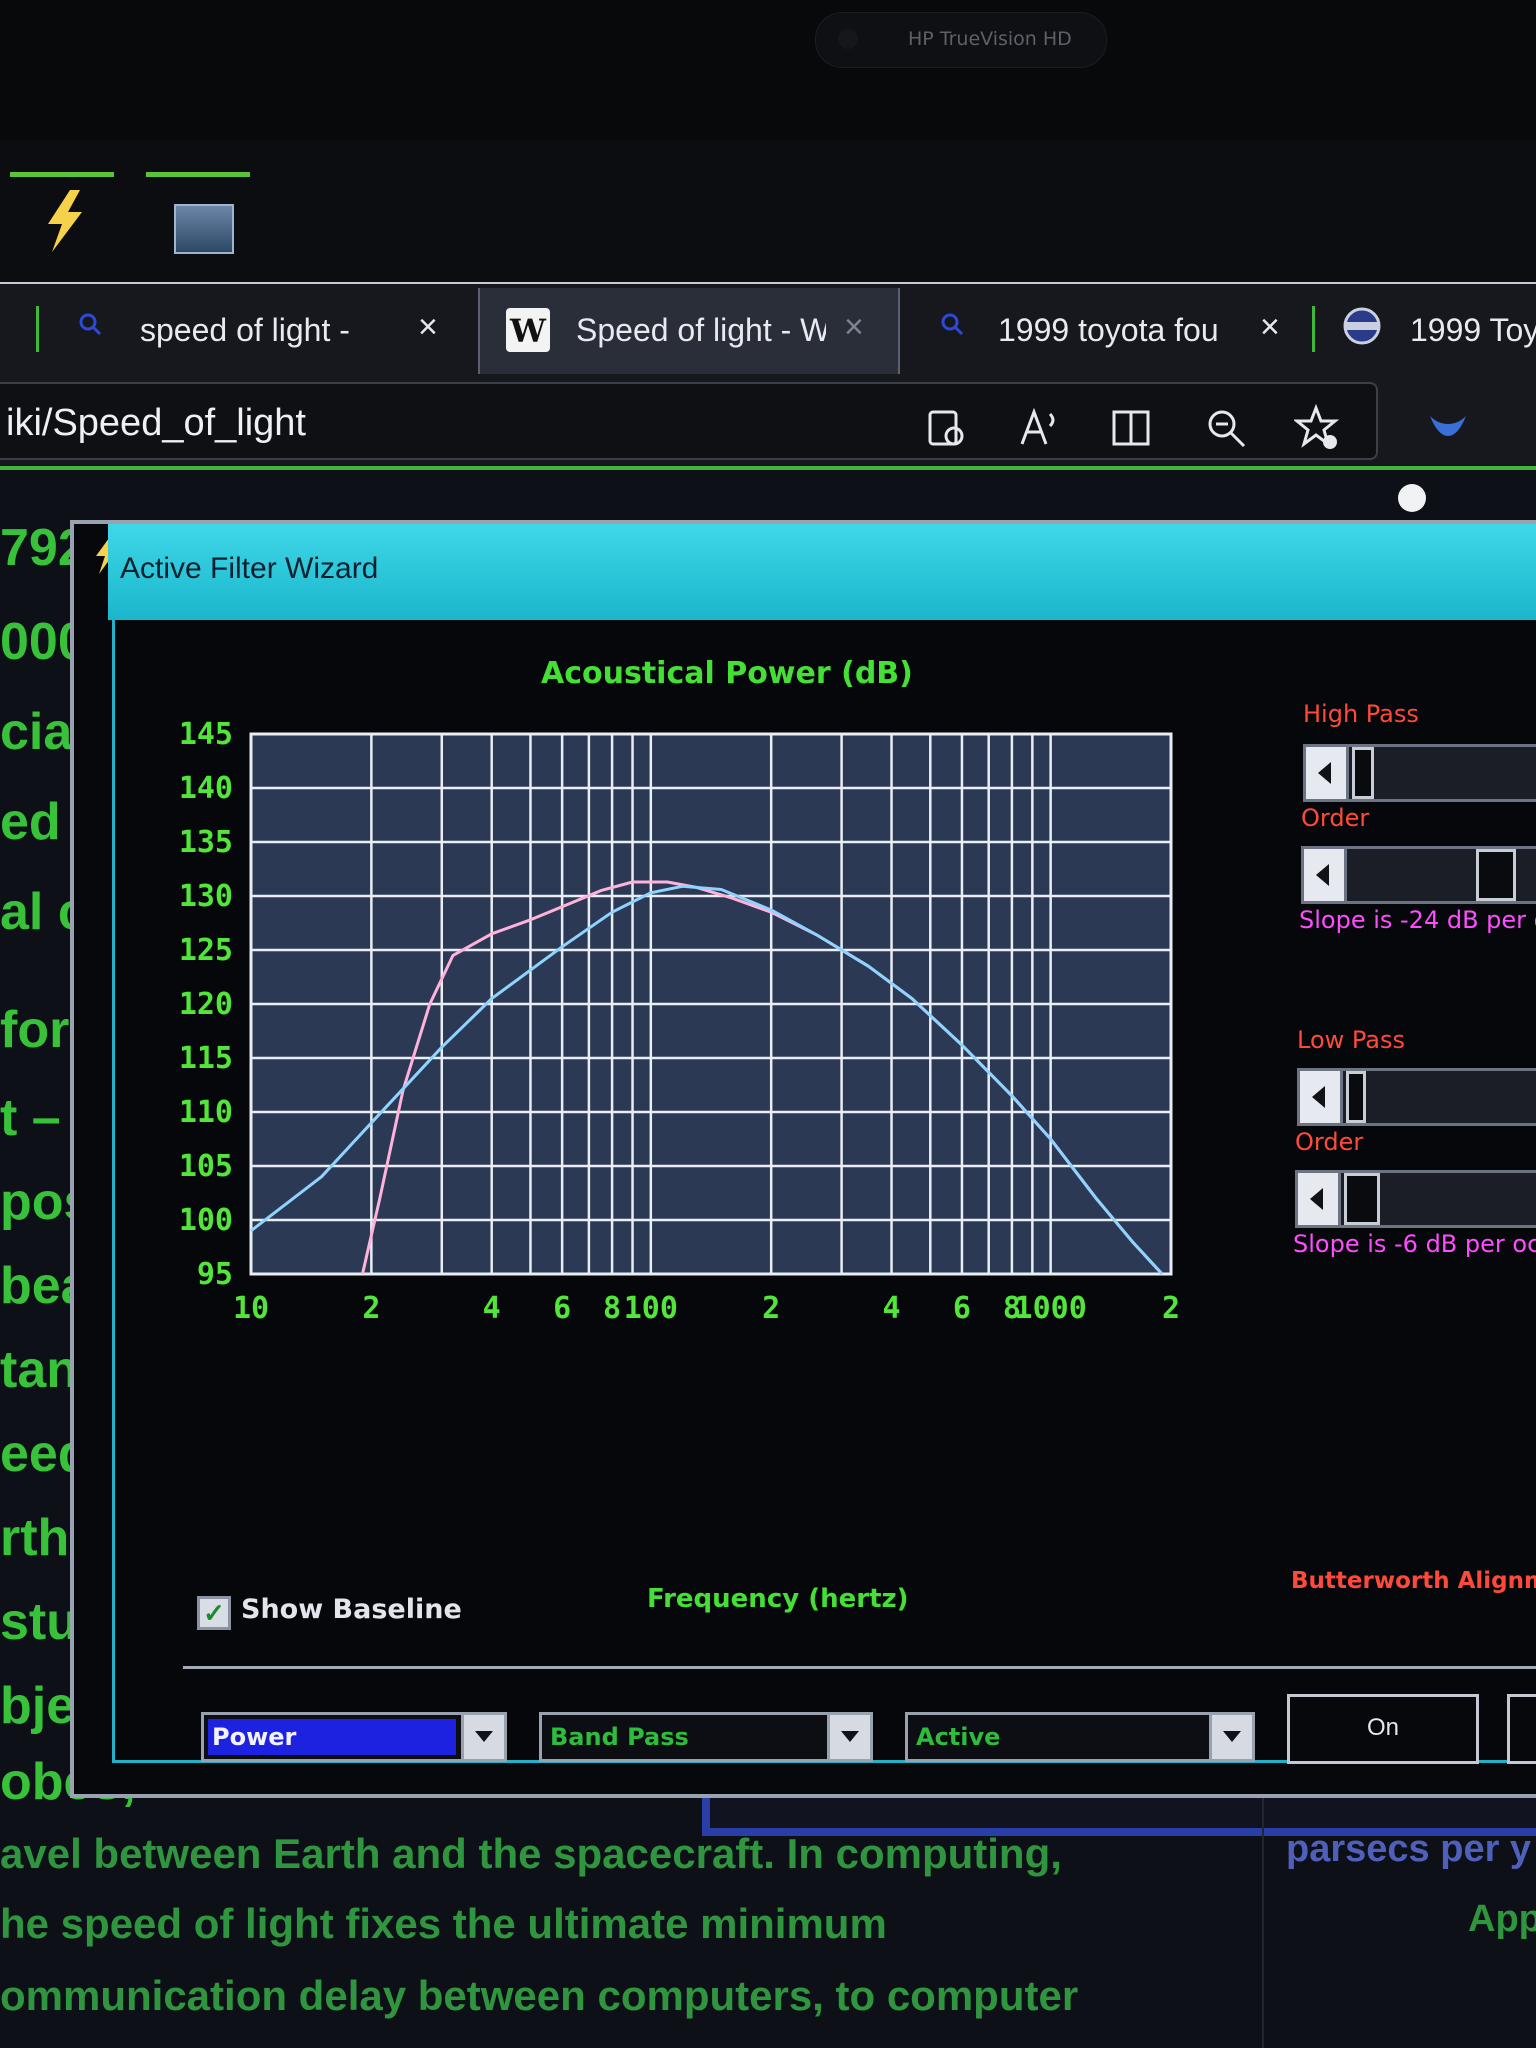 Image resolution: width=1536 pixels, height=2048 pixels. Describe the element at coordinates (768, 211) in the screenshot. I see `taskbar` at that location.